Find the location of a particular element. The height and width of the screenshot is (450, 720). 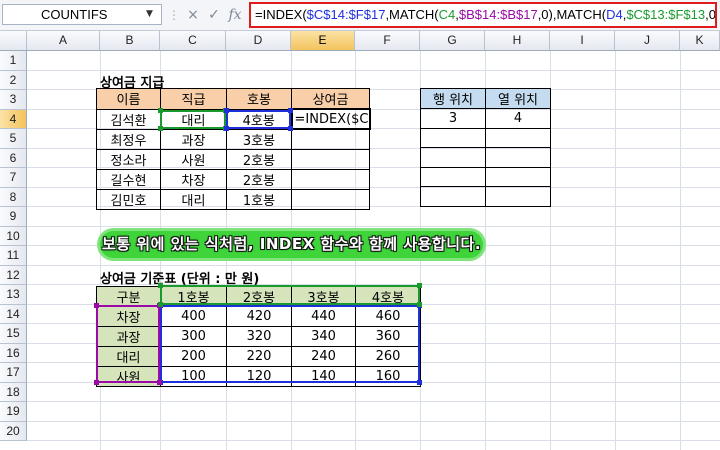

name-box-dropdown-icon: ▼ is located at coordinates (149, 14).